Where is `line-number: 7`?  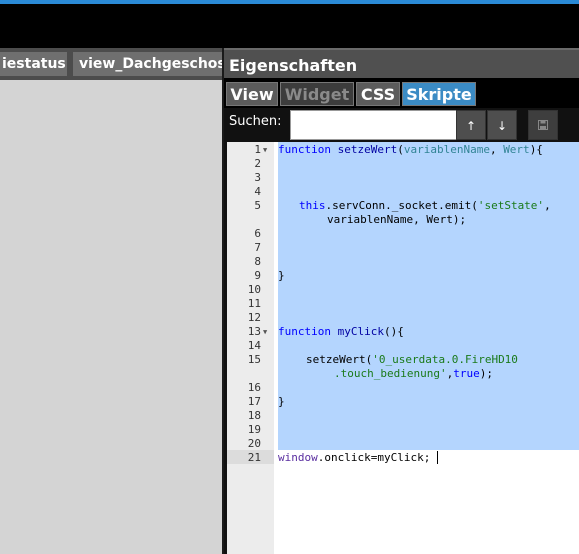 line-number: 7 is located at coordinates (257, 247).